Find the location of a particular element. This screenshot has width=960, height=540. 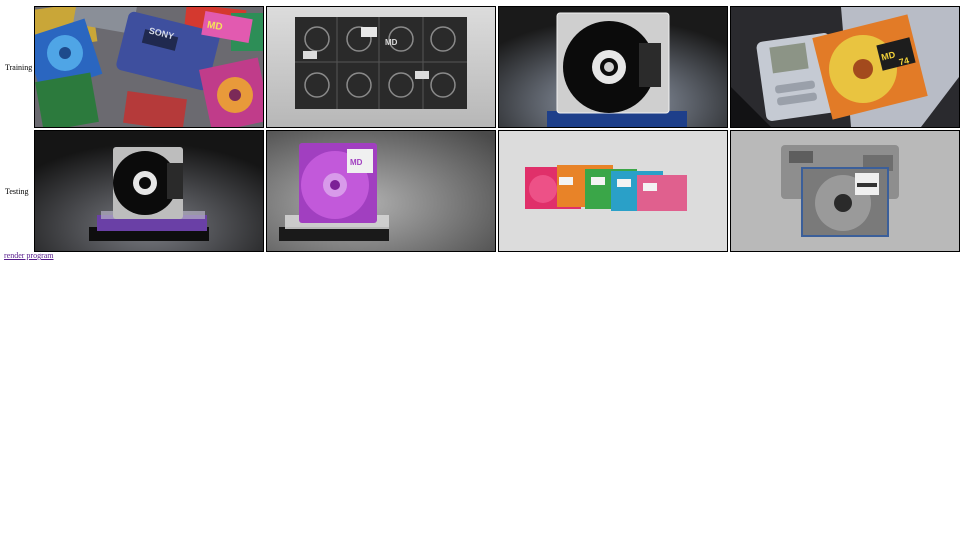

training-label: Training is located at coordinates (19, 67).